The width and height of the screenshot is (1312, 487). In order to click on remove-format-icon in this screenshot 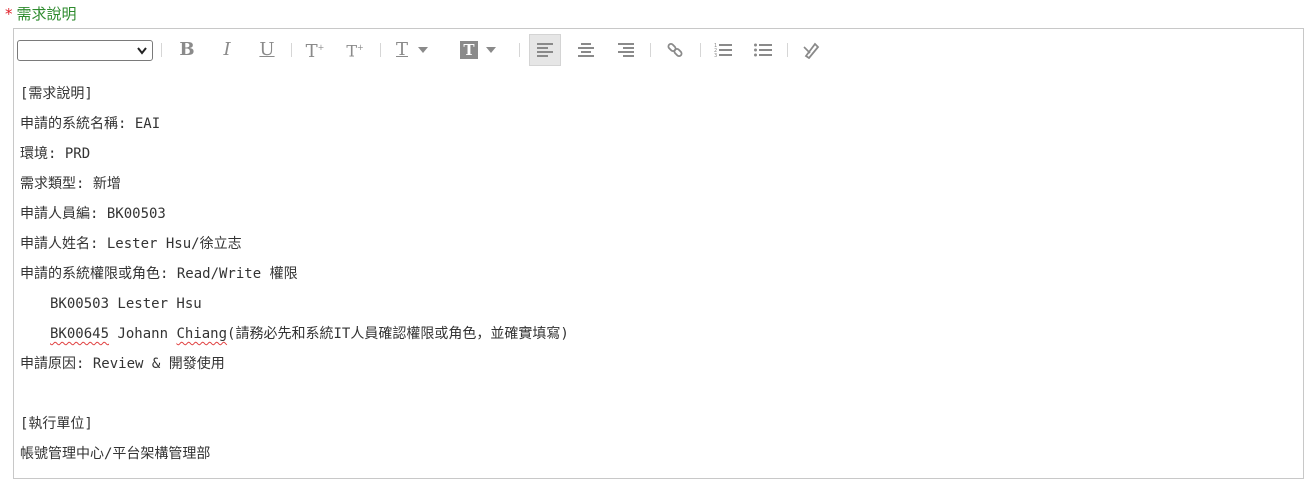, I will do `click(811, 50)`.